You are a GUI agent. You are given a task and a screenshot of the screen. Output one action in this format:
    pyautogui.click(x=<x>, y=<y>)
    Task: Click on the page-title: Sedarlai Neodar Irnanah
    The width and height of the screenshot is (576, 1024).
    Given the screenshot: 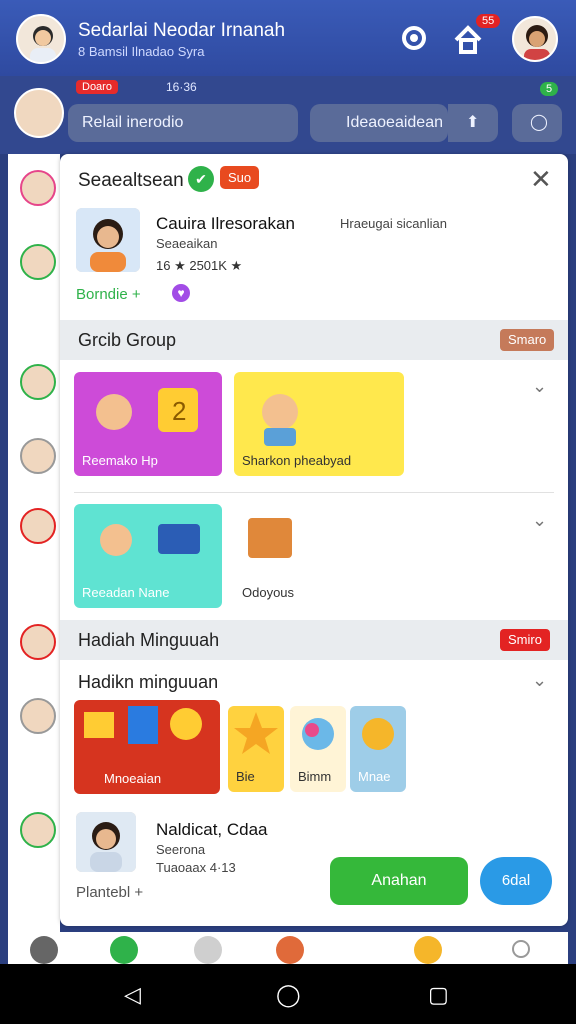 What is the action you would take?
    pyautogui.click(x=182, y=30)
    